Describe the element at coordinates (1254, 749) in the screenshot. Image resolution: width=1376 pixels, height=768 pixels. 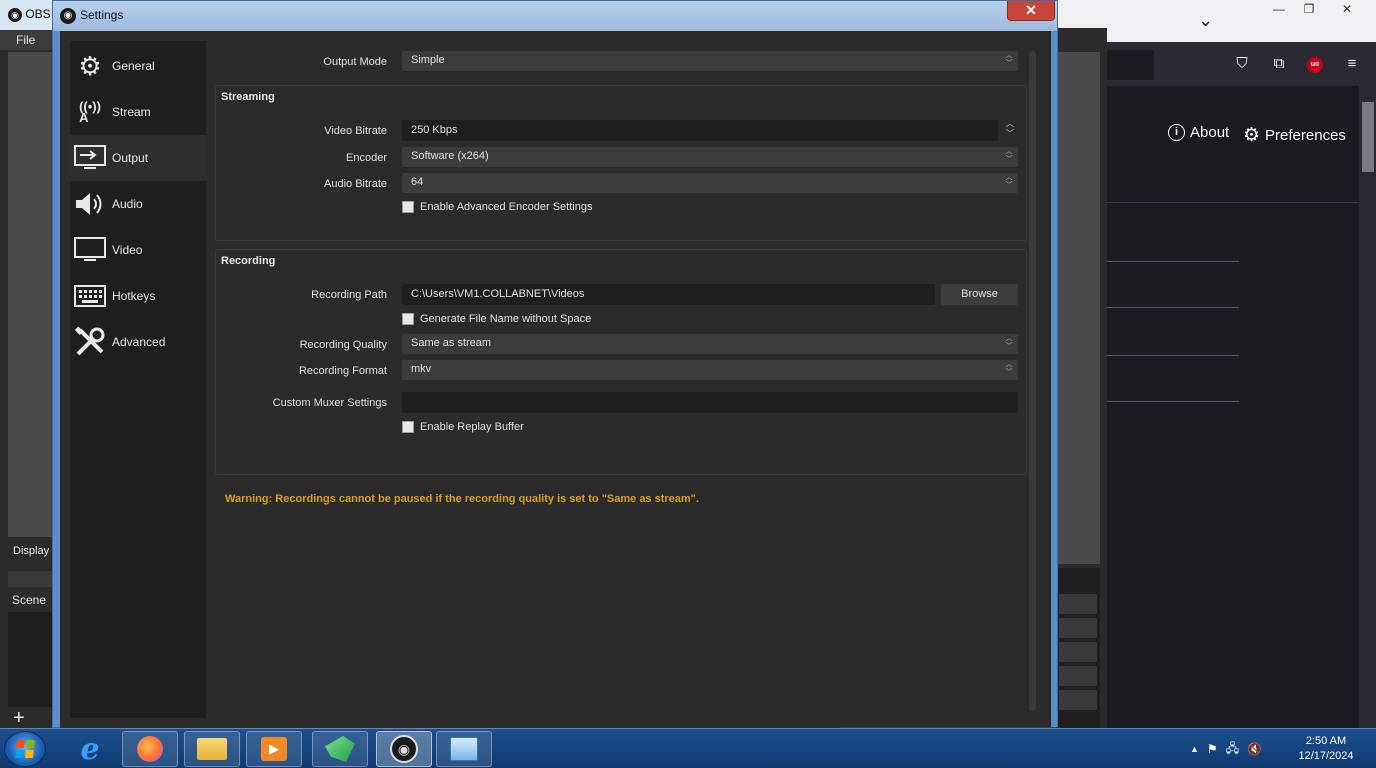
I see `volume-muted-icon: 🔇` at that location.